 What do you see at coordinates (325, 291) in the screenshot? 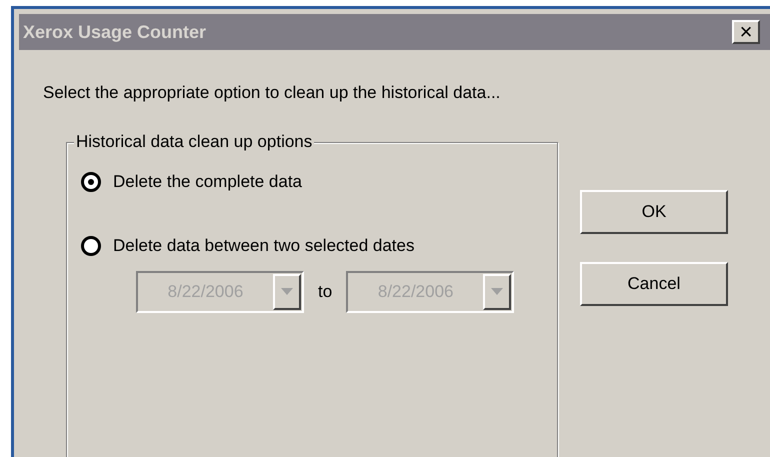
I see `separator-text: to` at bounding box center [325, 291].